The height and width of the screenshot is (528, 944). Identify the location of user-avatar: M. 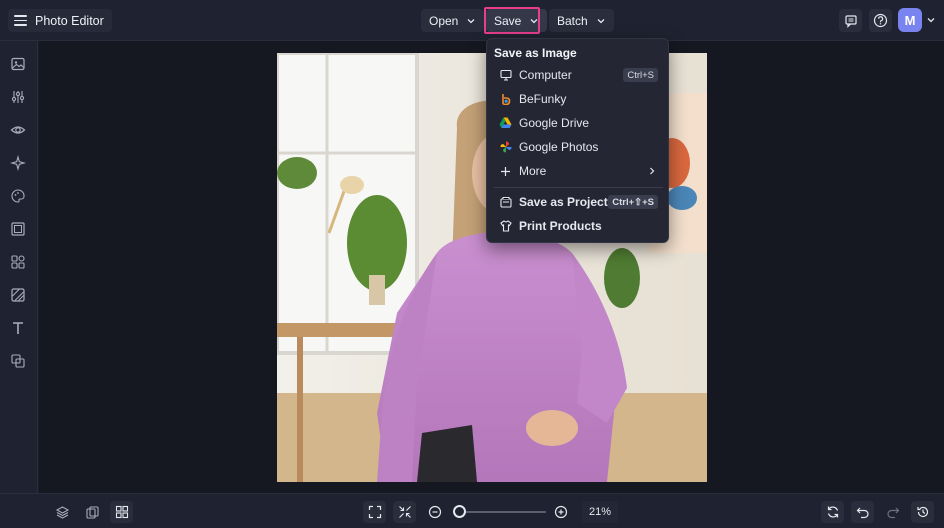
(910, 20).